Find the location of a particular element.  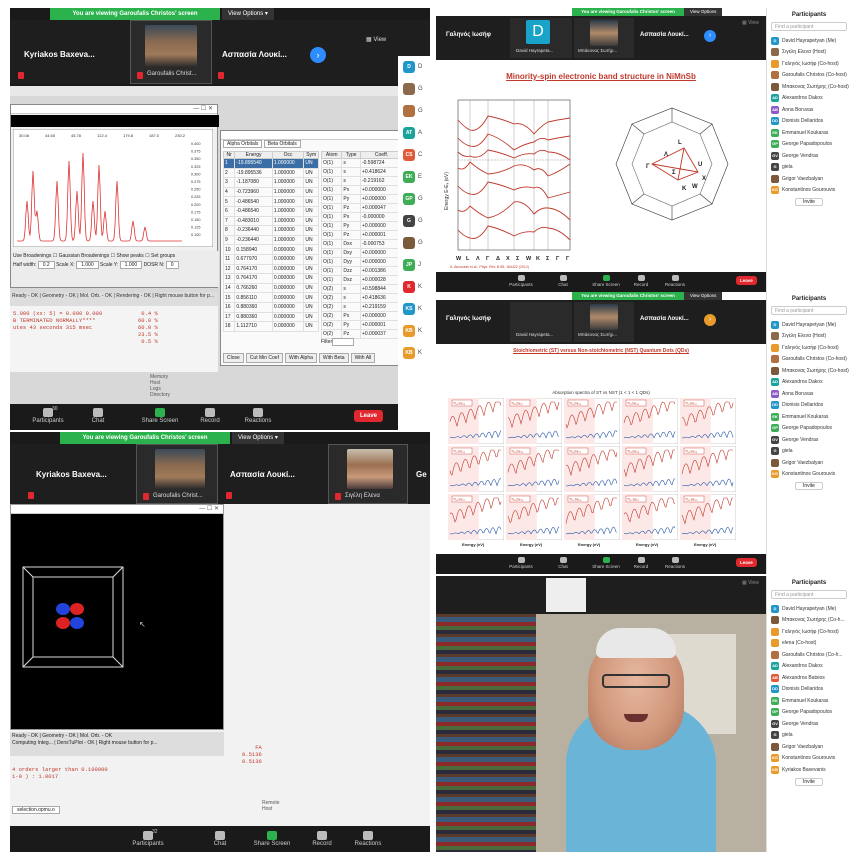

column-header: Coeff. is located at coordinates (381, 155).